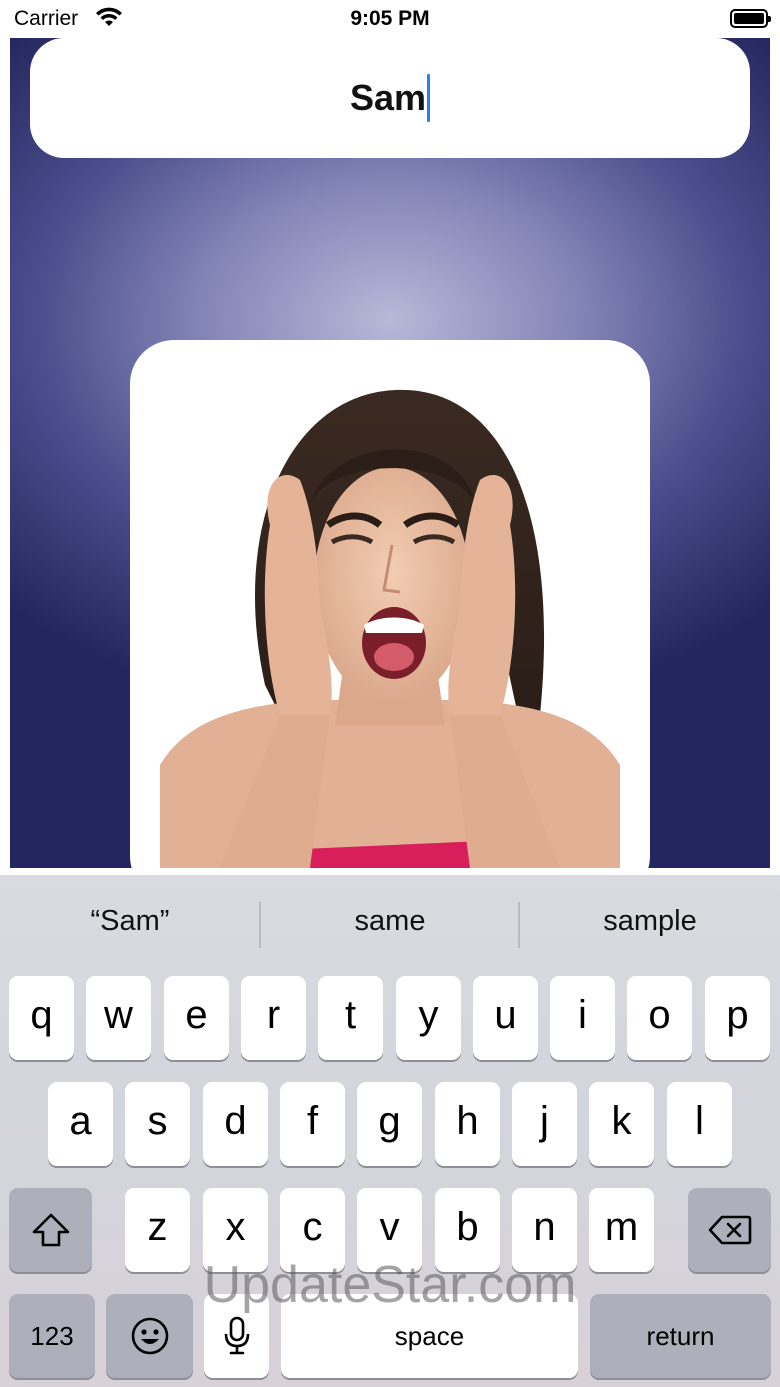  I want to click on name-input-value: Sam, so click(388, 97).